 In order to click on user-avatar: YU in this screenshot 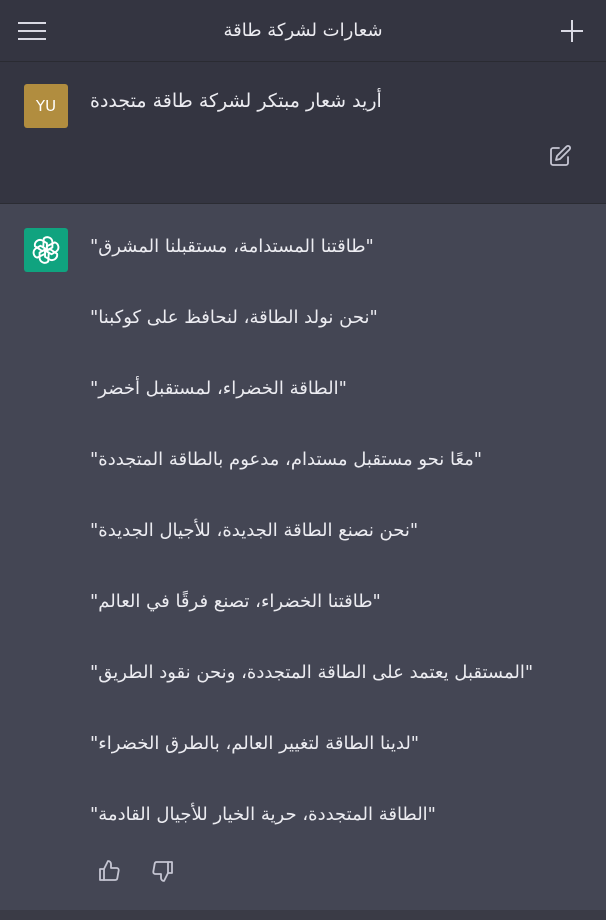, I will do `click(46, 106)`.